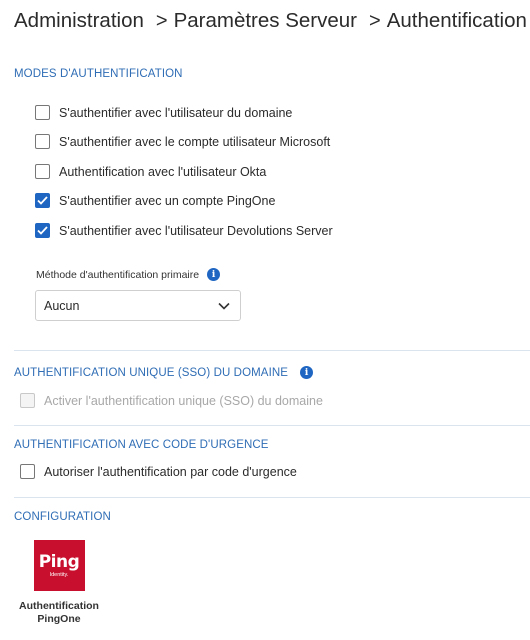  I want to click on primary-auth-method-value: Aucun, so click(62, 305).